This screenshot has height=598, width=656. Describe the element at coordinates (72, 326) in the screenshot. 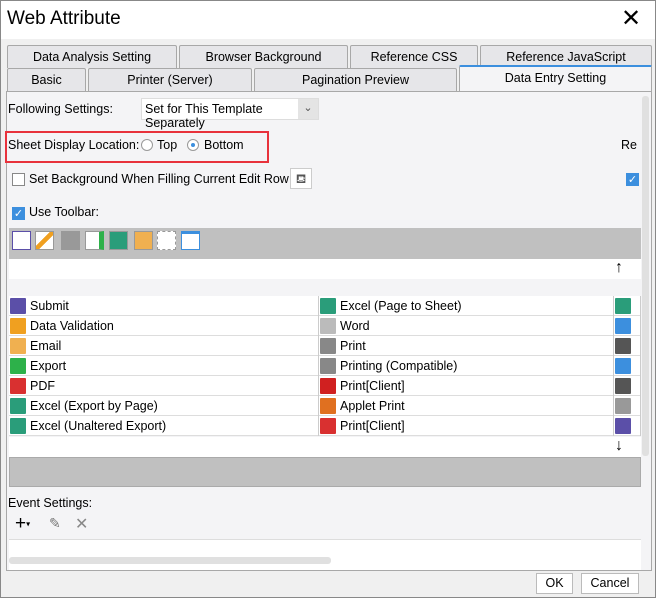

I see `button-item-label: Data Validation` at that location.